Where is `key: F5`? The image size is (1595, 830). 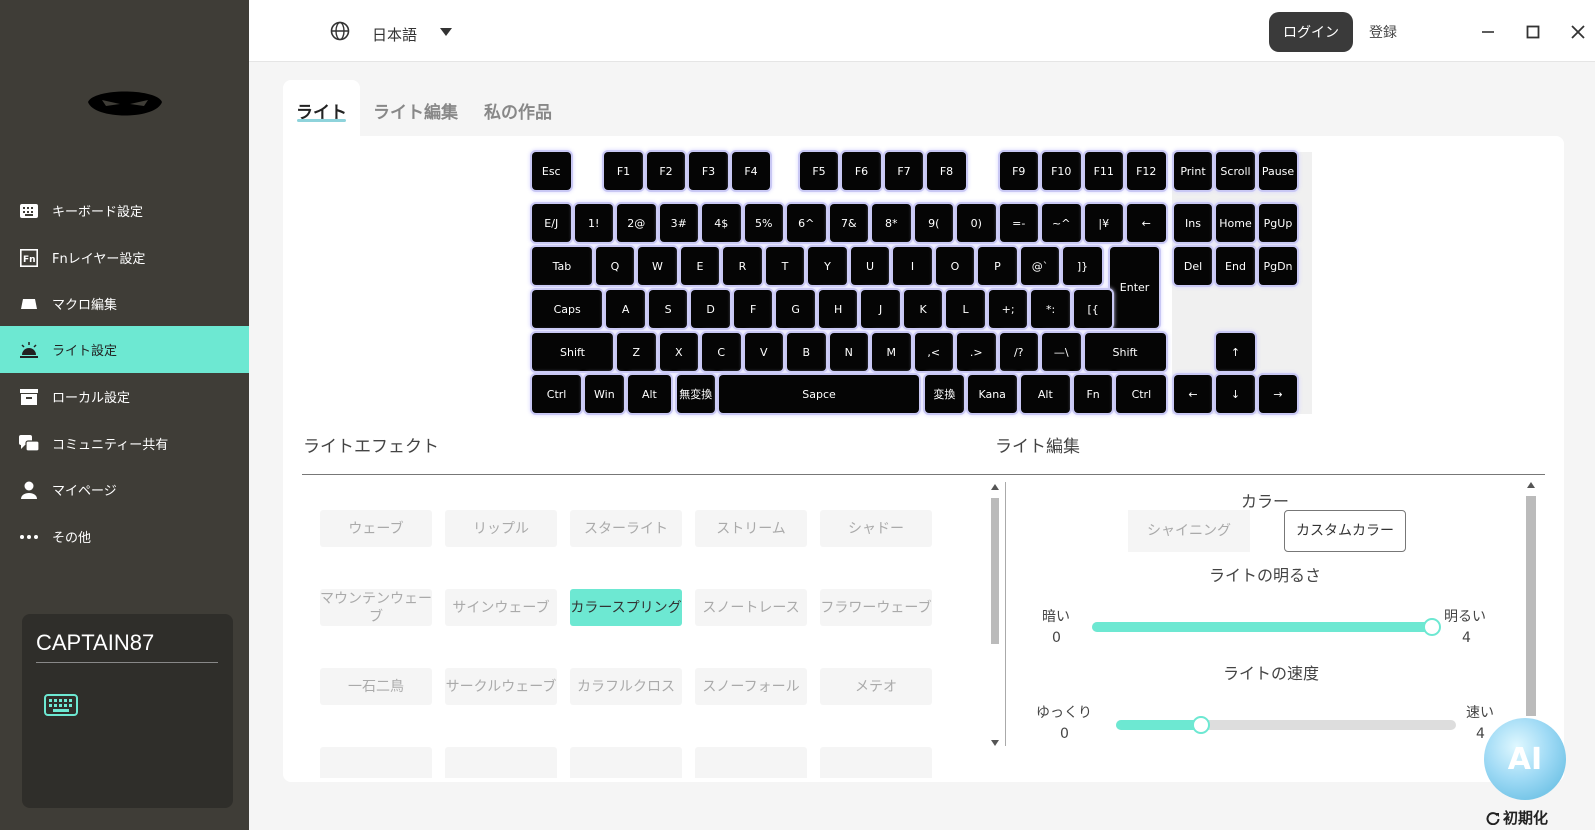 key: F5 is located at coordinates (819, 171).